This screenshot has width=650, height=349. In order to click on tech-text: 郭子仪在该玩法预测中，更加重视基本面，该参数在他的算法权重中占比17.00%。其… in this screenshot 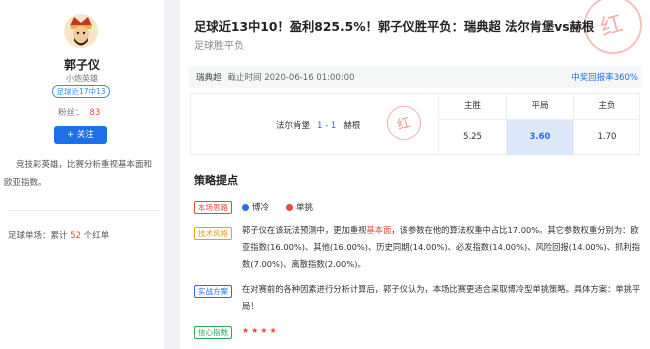, I will do `click(442, 247)`.